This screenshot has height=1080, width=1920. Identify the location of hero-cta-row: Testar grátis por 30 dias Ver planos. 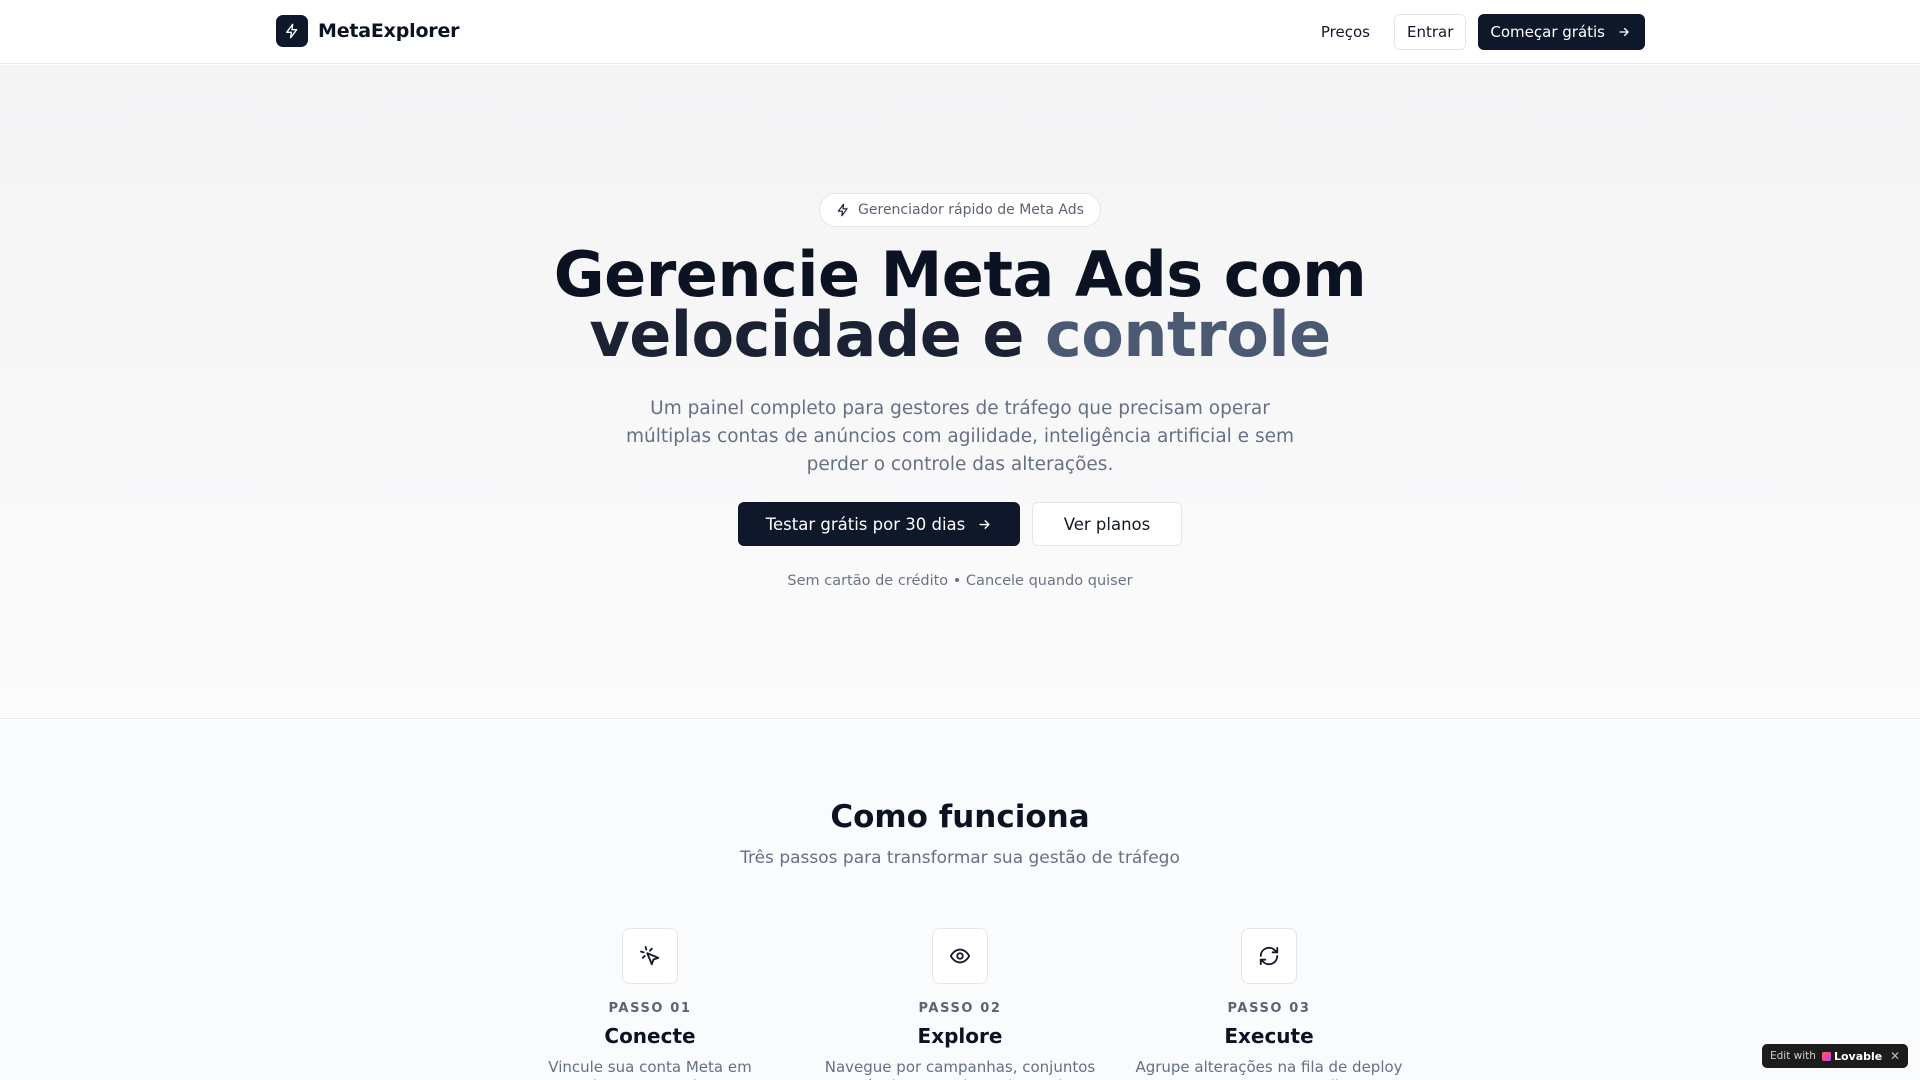
(960, 524).